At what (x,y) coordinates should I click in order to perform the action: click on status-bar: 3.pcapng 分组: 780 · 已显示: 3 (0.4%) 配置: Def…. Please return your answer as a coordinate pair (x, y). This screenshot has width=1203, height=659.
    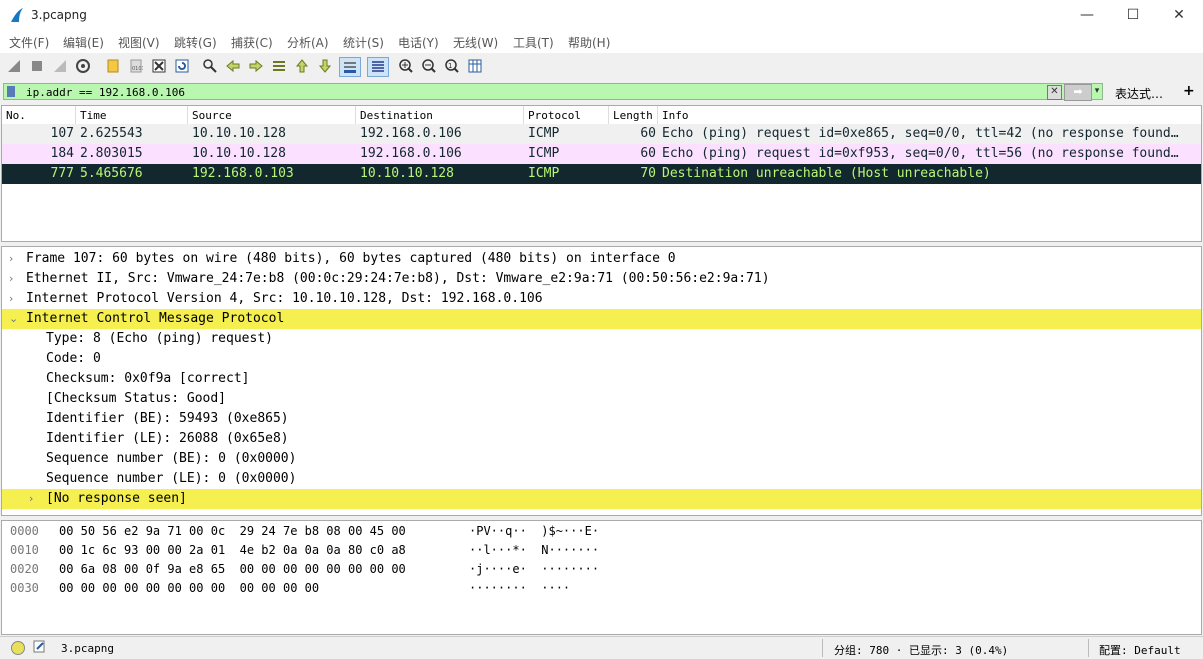
    Looking at the image, I should click on (601, 647).